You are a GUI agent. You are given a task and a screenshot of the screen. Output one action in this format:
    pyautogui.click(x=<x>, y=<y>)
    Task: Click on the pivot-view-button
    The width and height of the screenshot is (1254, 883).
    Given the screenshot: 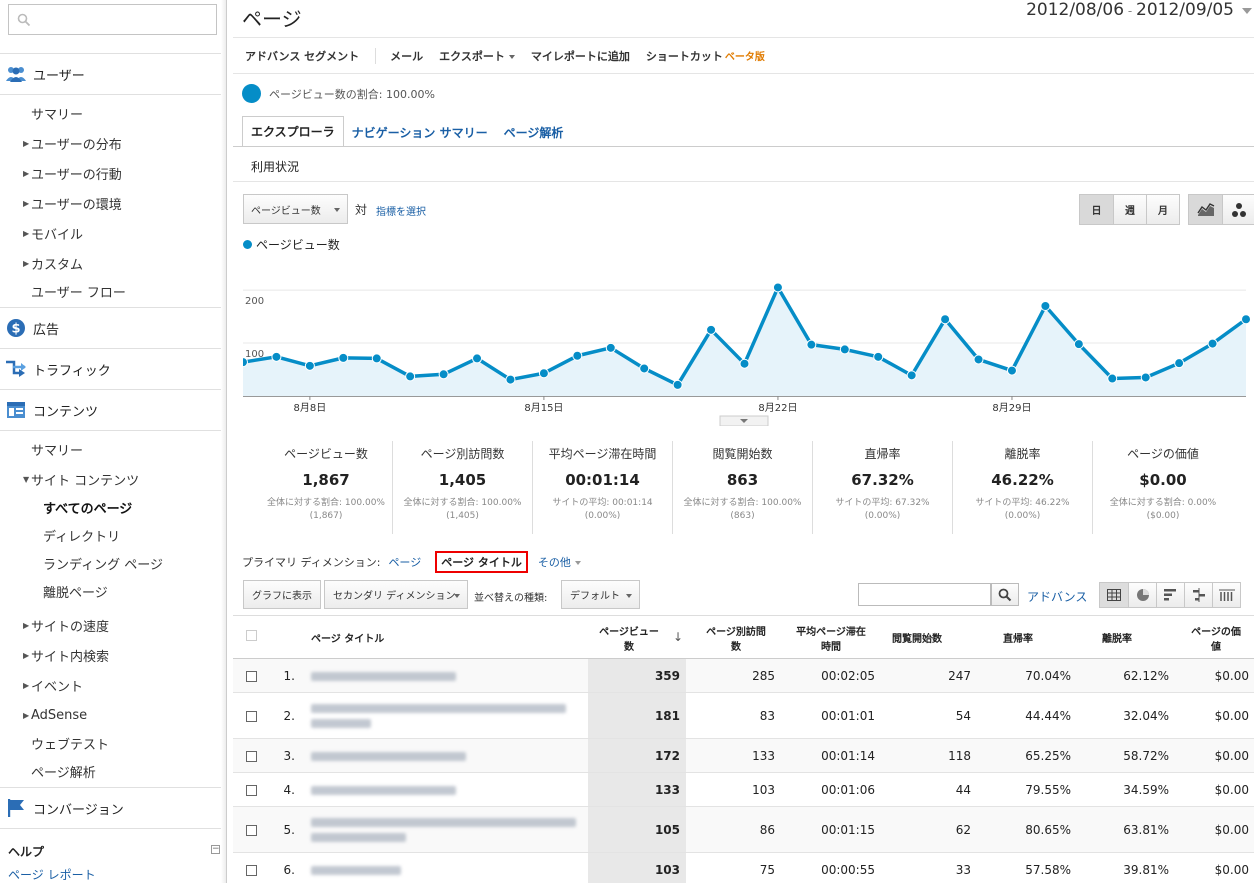 What is the action you would take?
    pyautogui.click(x=1226, y=595)
    